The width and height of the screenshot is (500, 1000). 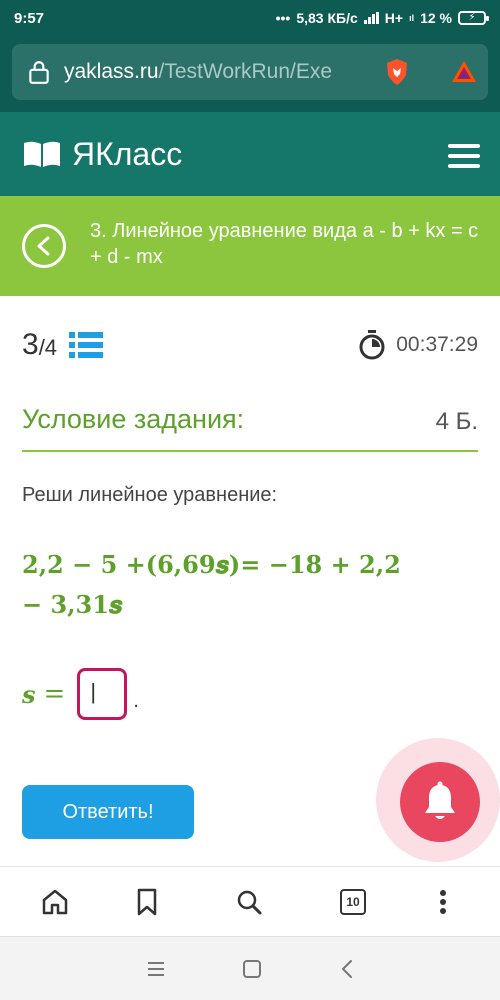 I want to click on battery-percent: 12 %, so click(x=436, y=18).